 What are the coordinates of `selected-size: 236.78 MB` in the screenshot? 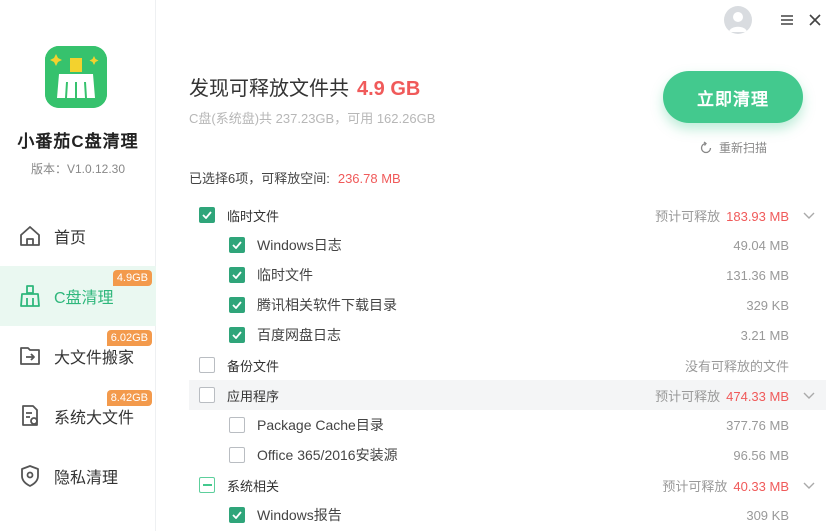 It's located at (369, 178).